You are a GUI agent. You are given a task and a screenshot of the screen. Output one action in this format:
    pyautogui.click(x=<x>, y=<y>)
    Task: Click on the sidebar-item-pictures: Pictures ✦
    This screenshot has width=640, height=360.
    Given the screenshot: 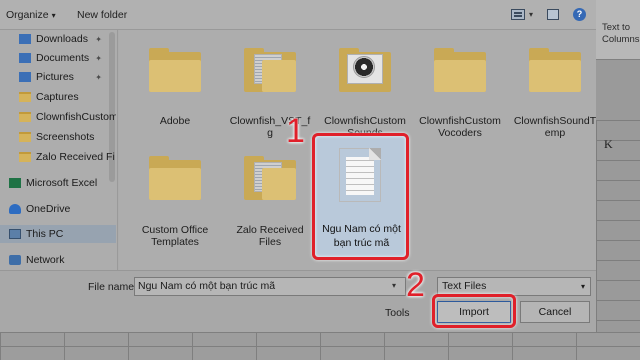 What is the action you would take?
    pyautogui.click(x=58, y=77)
    